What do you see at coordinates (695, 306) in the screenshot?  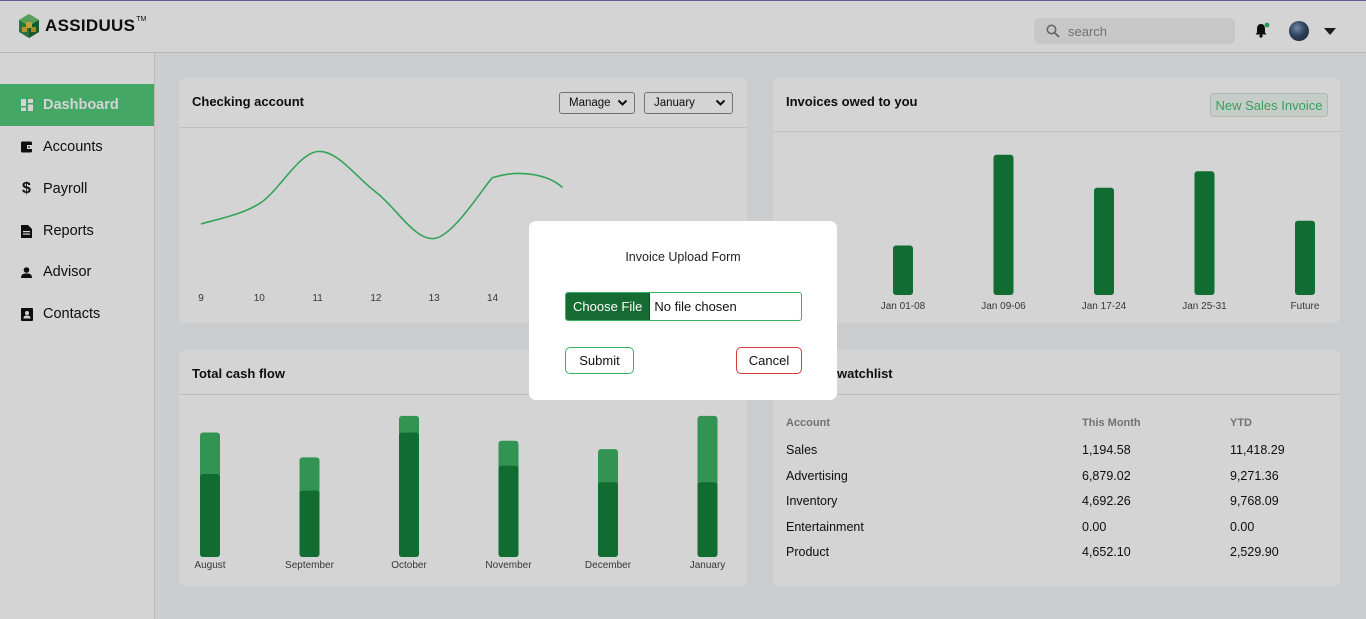 I see `file-status-text: No file chosen` at bounding box center [695, 306].